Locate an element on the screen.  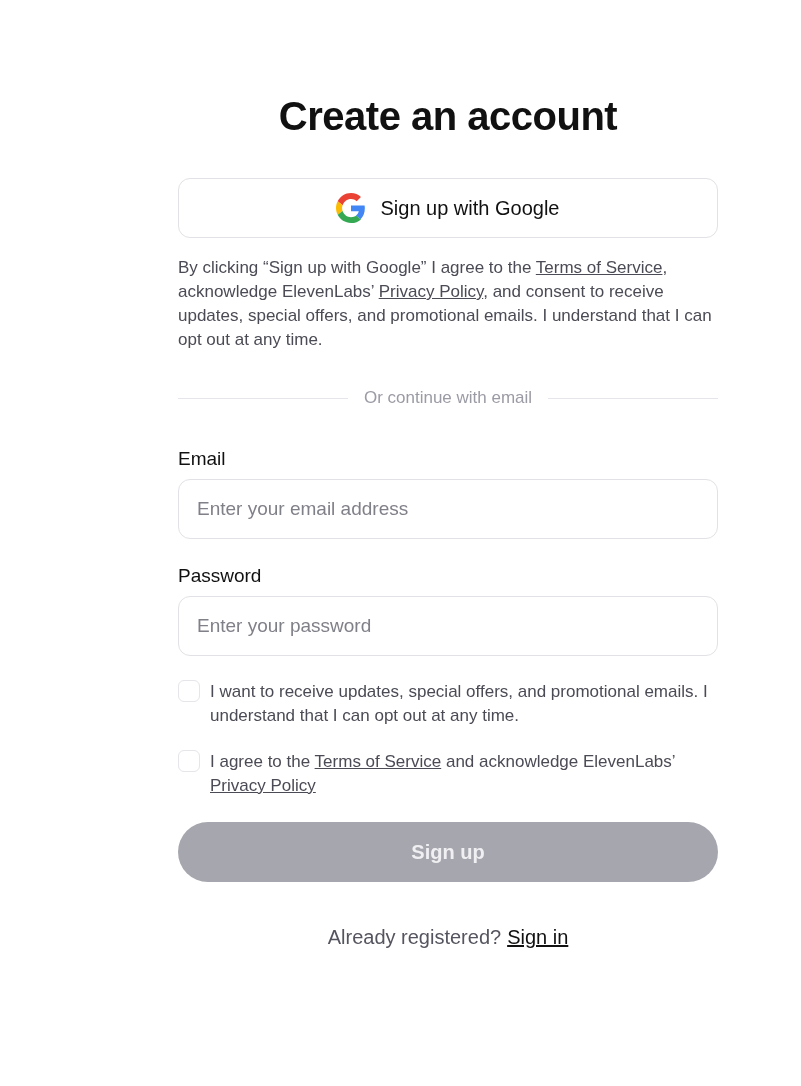
signin-prompt: Already registered? is located at coordinates (414, 937).